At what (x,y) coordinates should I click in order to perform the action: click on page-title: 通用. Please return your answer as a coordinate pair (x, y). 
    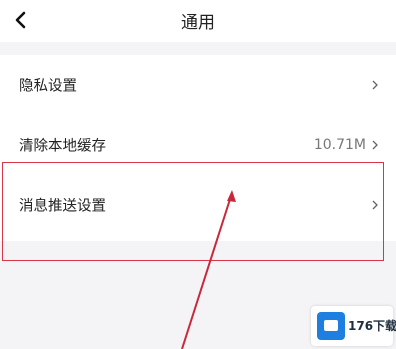
    Looking at the image, I should click on (198, 23).